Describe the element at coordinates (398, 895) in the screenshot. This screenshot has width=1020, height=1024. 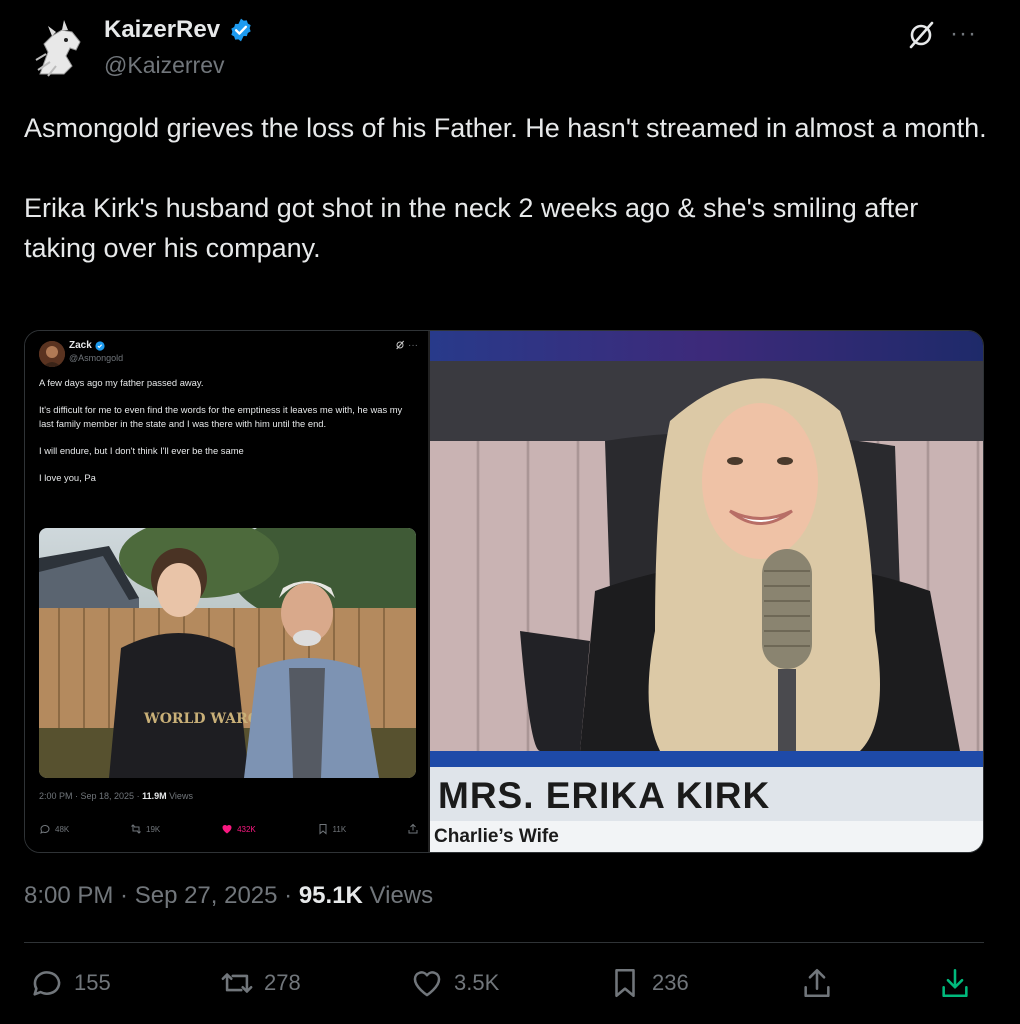
I see `views-label: Views` at that location.